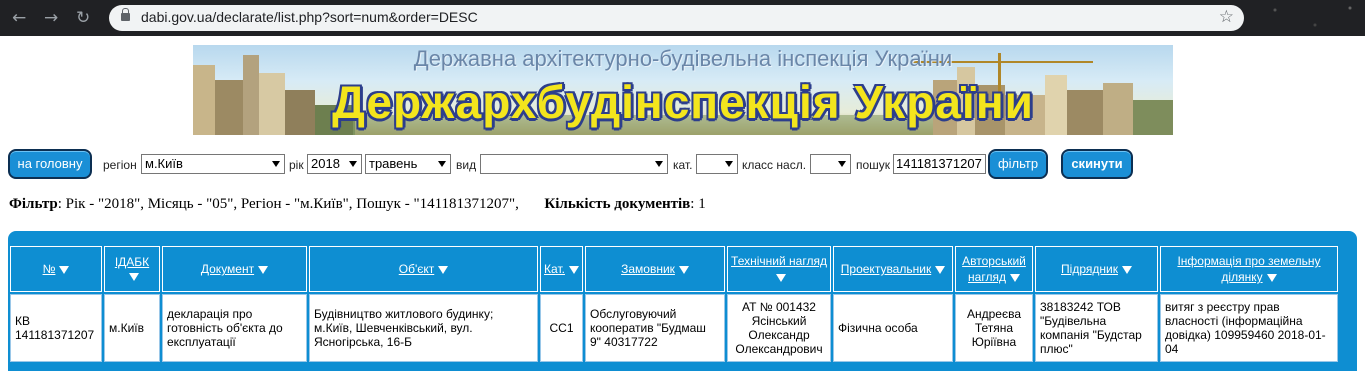  I want to click on search-input: 141181371207, so click(939, 164).